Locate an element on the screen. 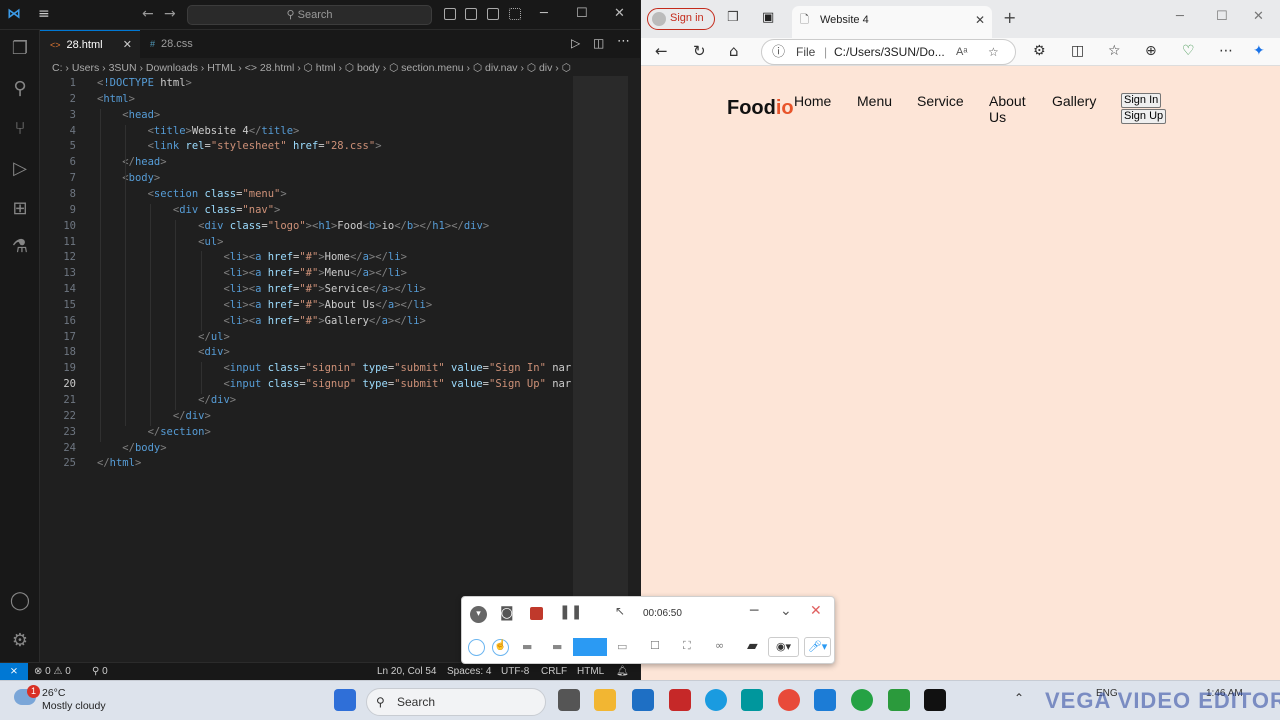 This screenshot has width=1280, height=720. camera-icon: ◙ is located at coordinates (507, 613).